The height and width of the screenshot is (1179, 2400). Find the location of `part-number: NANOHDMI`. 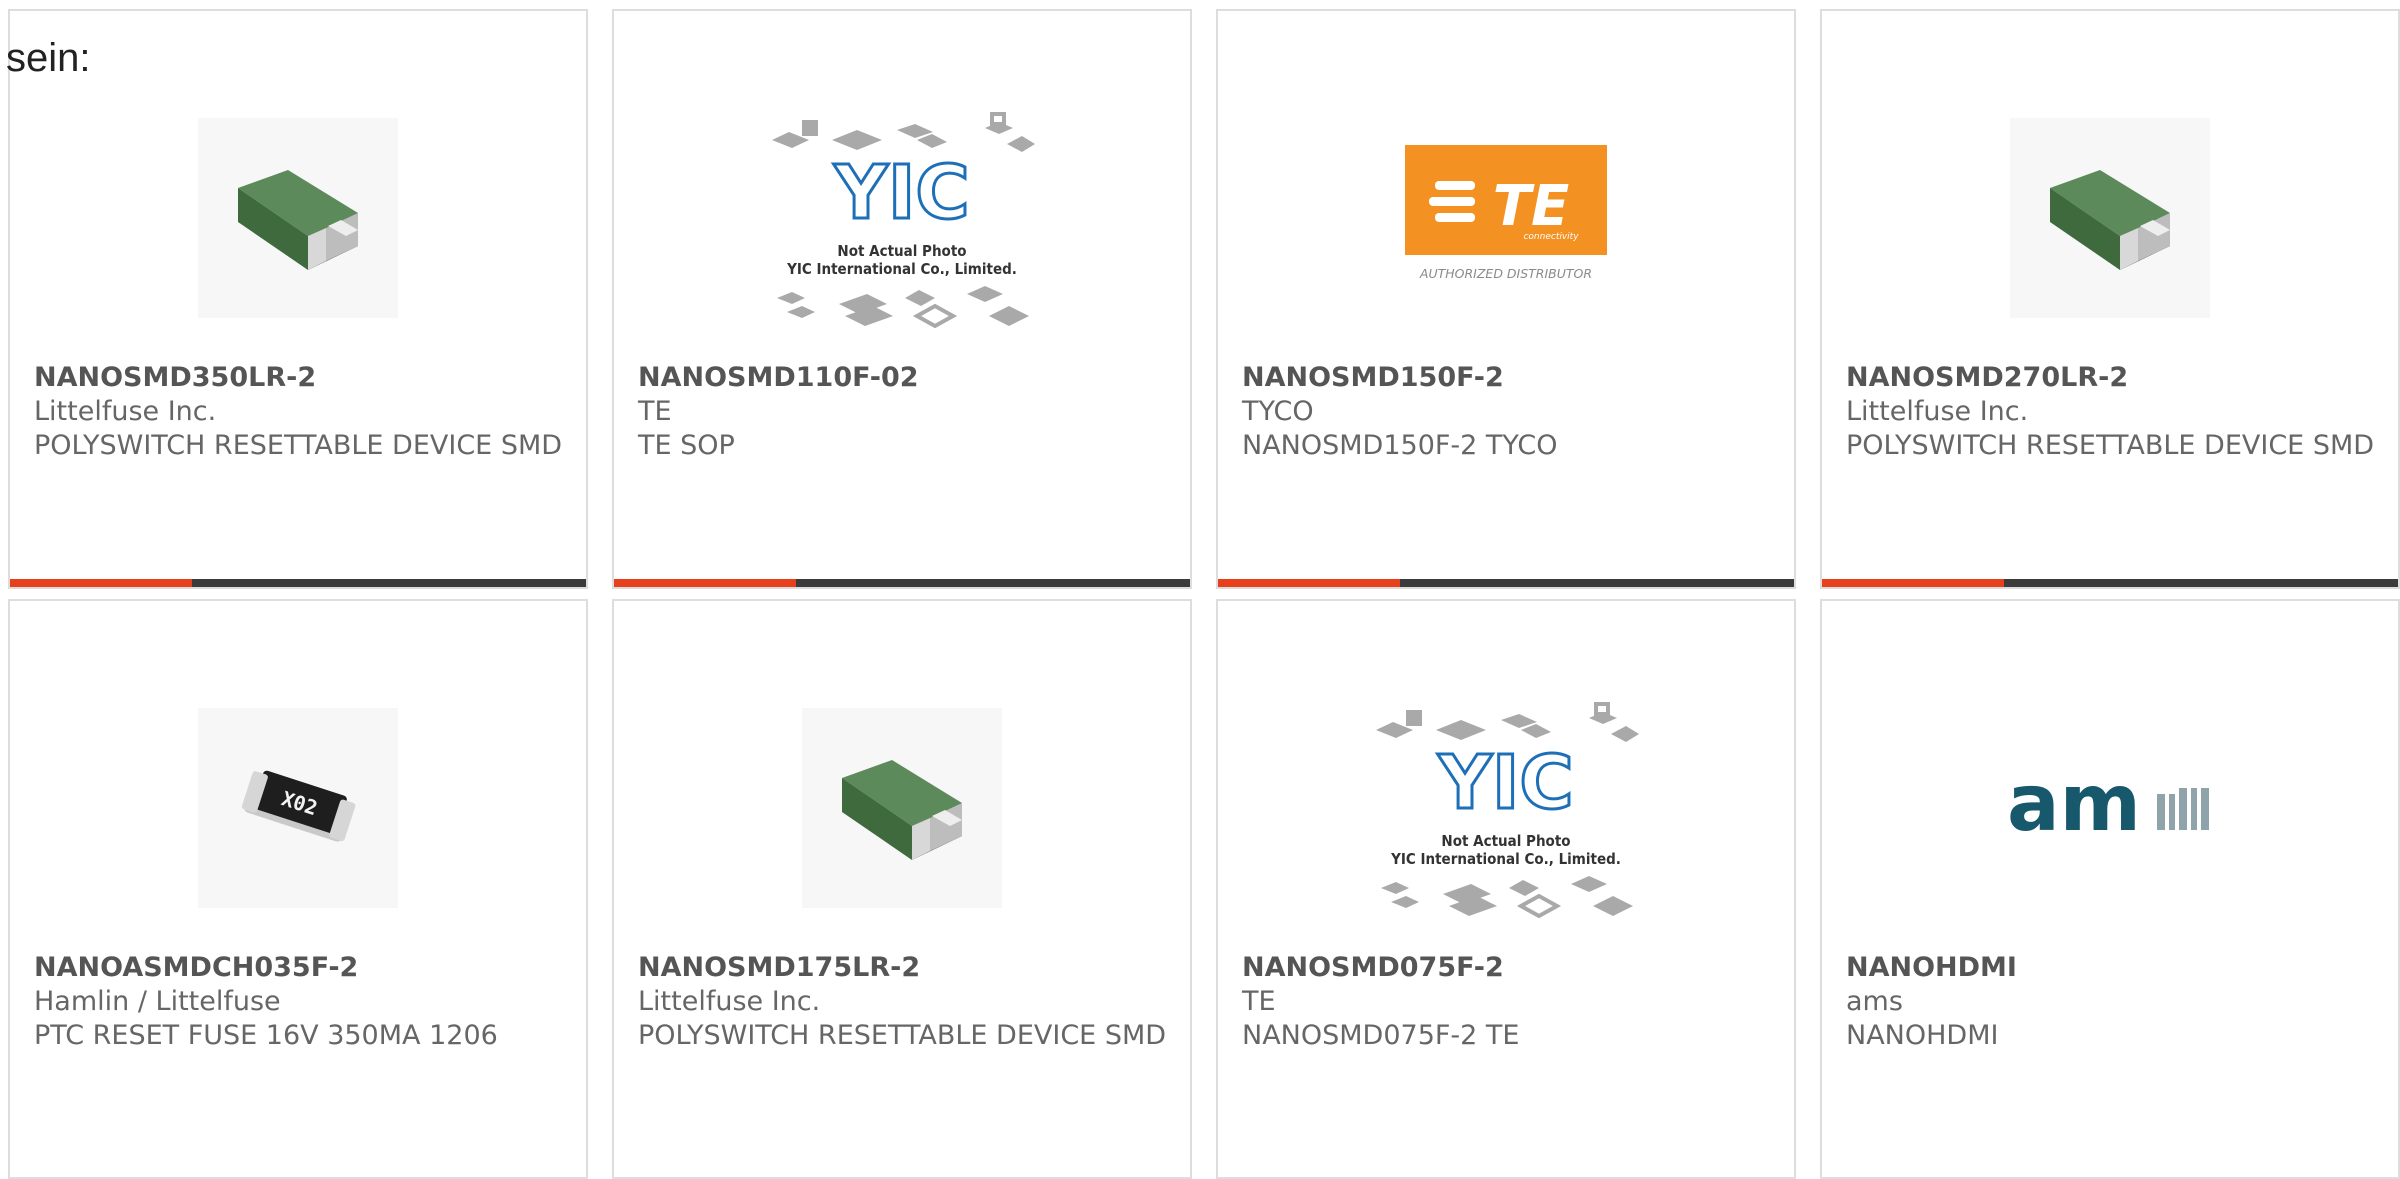

part-number: NANOHDMI is located at coordinates (2112, 968).